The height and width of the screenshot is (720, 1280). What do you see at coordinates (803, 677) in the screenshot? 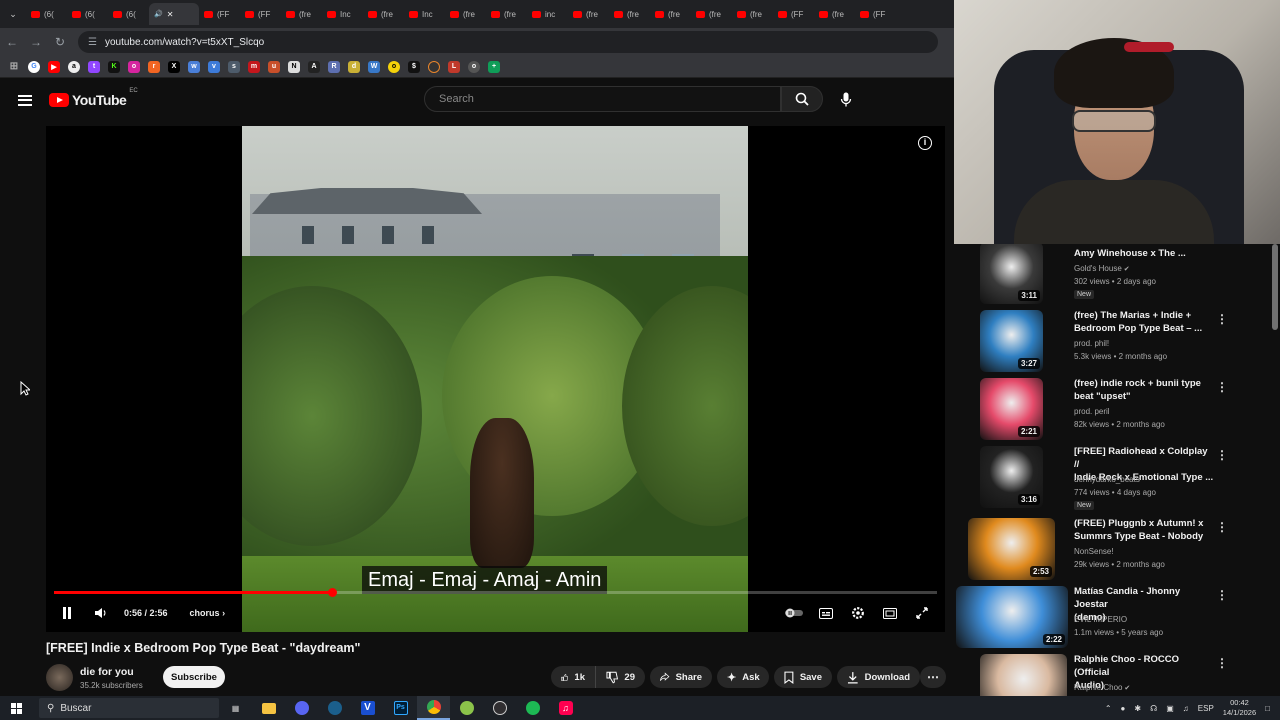
I see `save-button: Save` at bounding box center [803, 677].